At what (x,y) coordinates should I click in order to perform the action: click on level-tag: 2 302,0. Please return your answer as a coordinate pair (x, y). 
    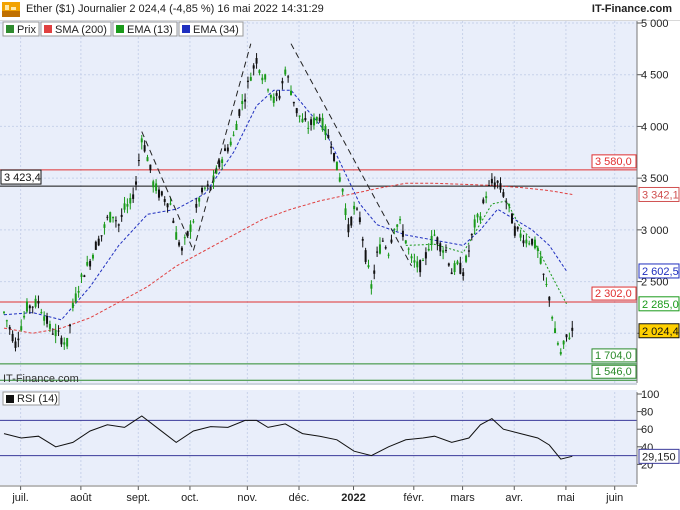
    Looking at the image, I should click on (613, 294).